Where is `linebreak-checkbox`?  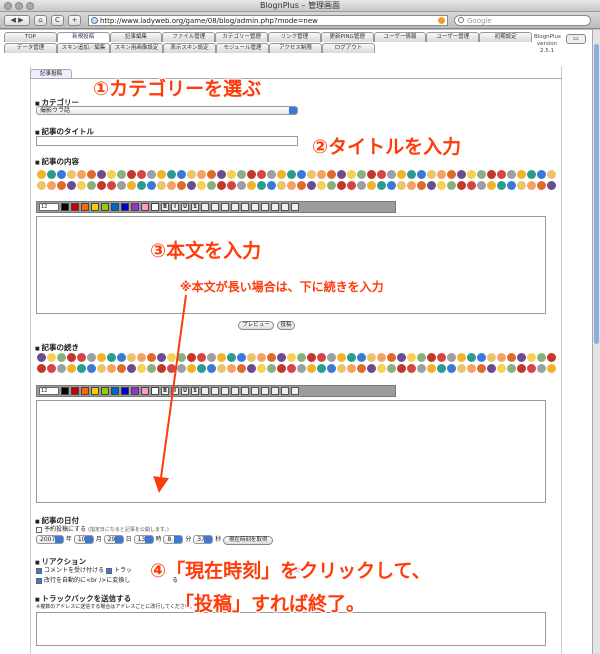 linebreak-checkbox is located at coordinates (39, 580).